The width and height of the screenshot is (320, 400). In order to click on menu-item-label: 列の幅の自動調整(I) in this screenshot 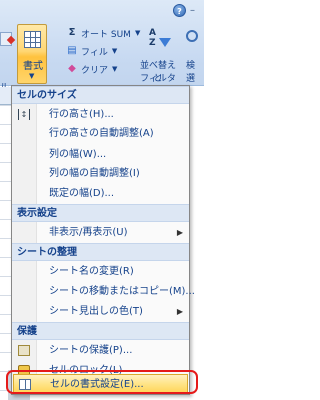, I will do `click(94, 173)`.